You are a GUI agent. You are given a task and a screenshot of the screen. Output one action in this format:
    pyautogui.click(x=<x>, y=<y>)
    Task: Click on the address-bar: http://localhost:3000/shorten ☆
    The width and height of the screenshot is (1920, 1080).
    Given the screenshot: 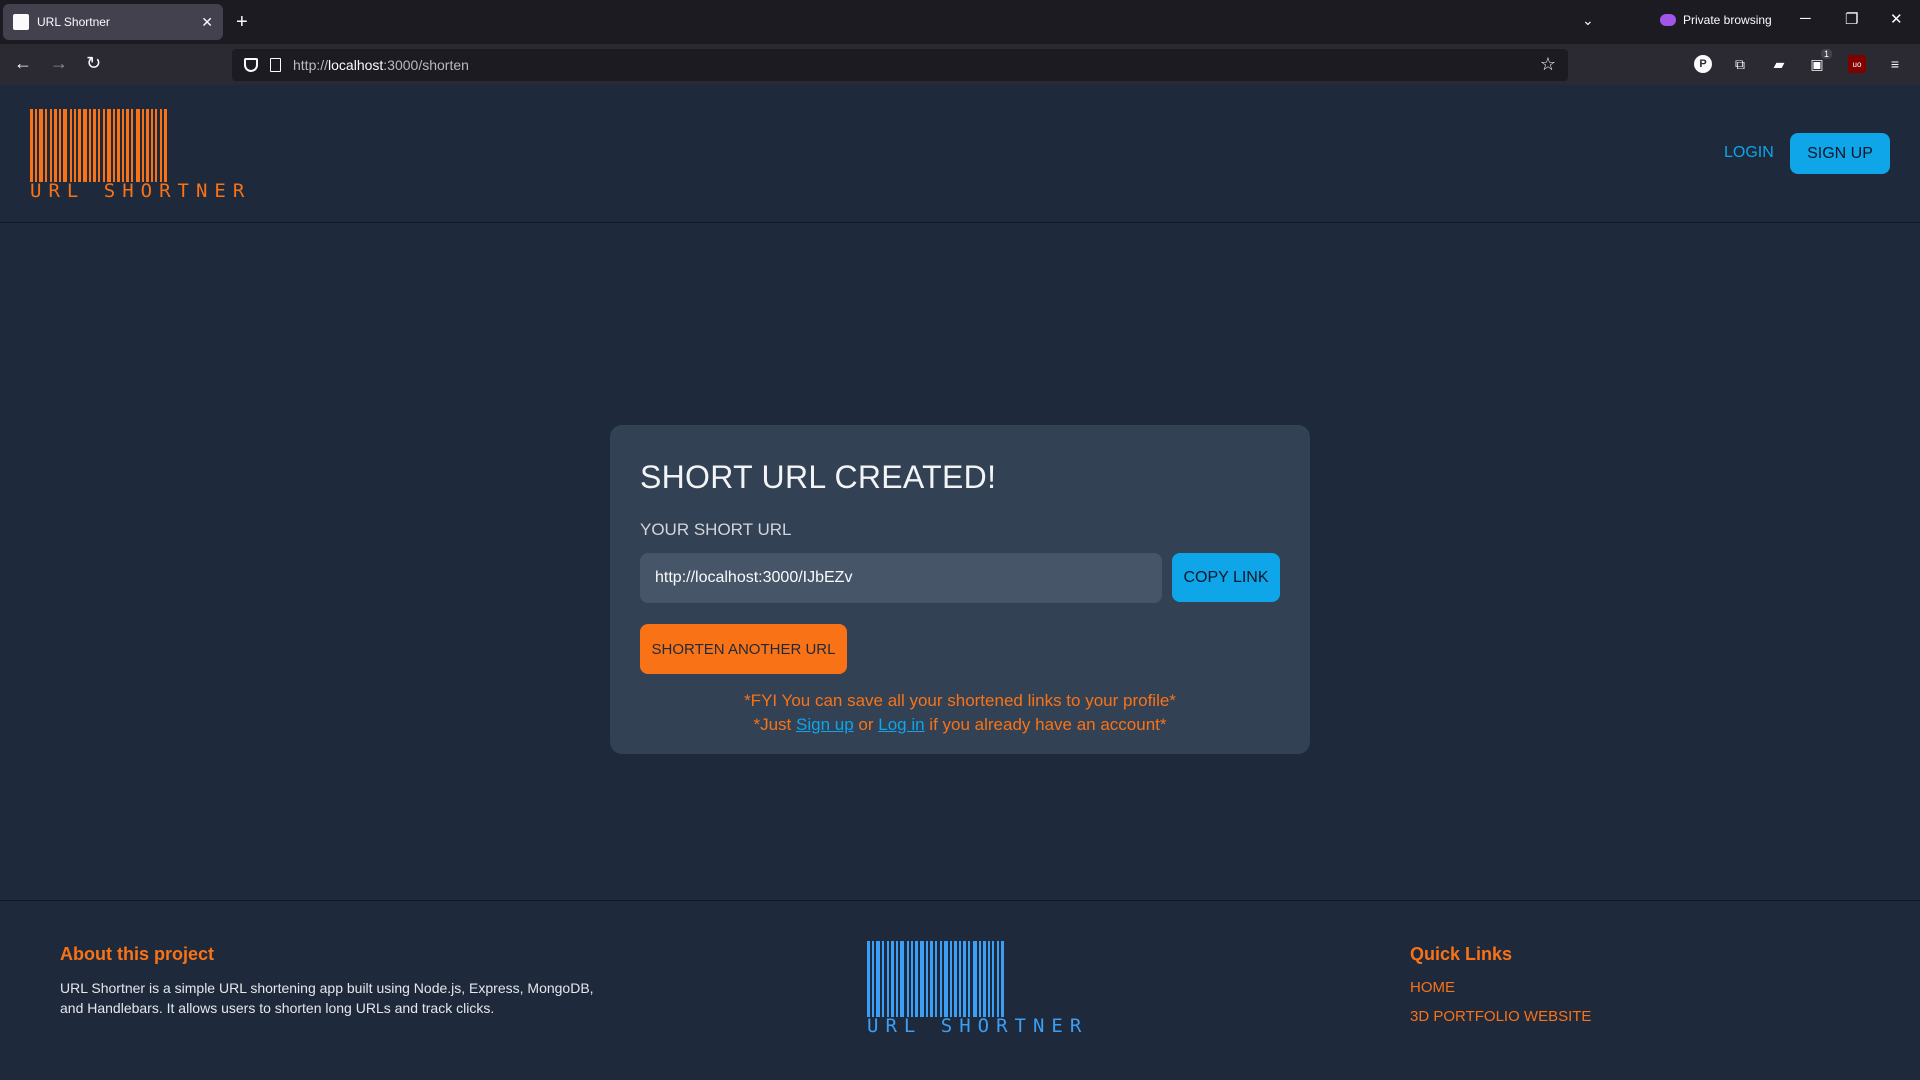 What is the action you would take?
    pyautogui.click(x=900, y=65)
    